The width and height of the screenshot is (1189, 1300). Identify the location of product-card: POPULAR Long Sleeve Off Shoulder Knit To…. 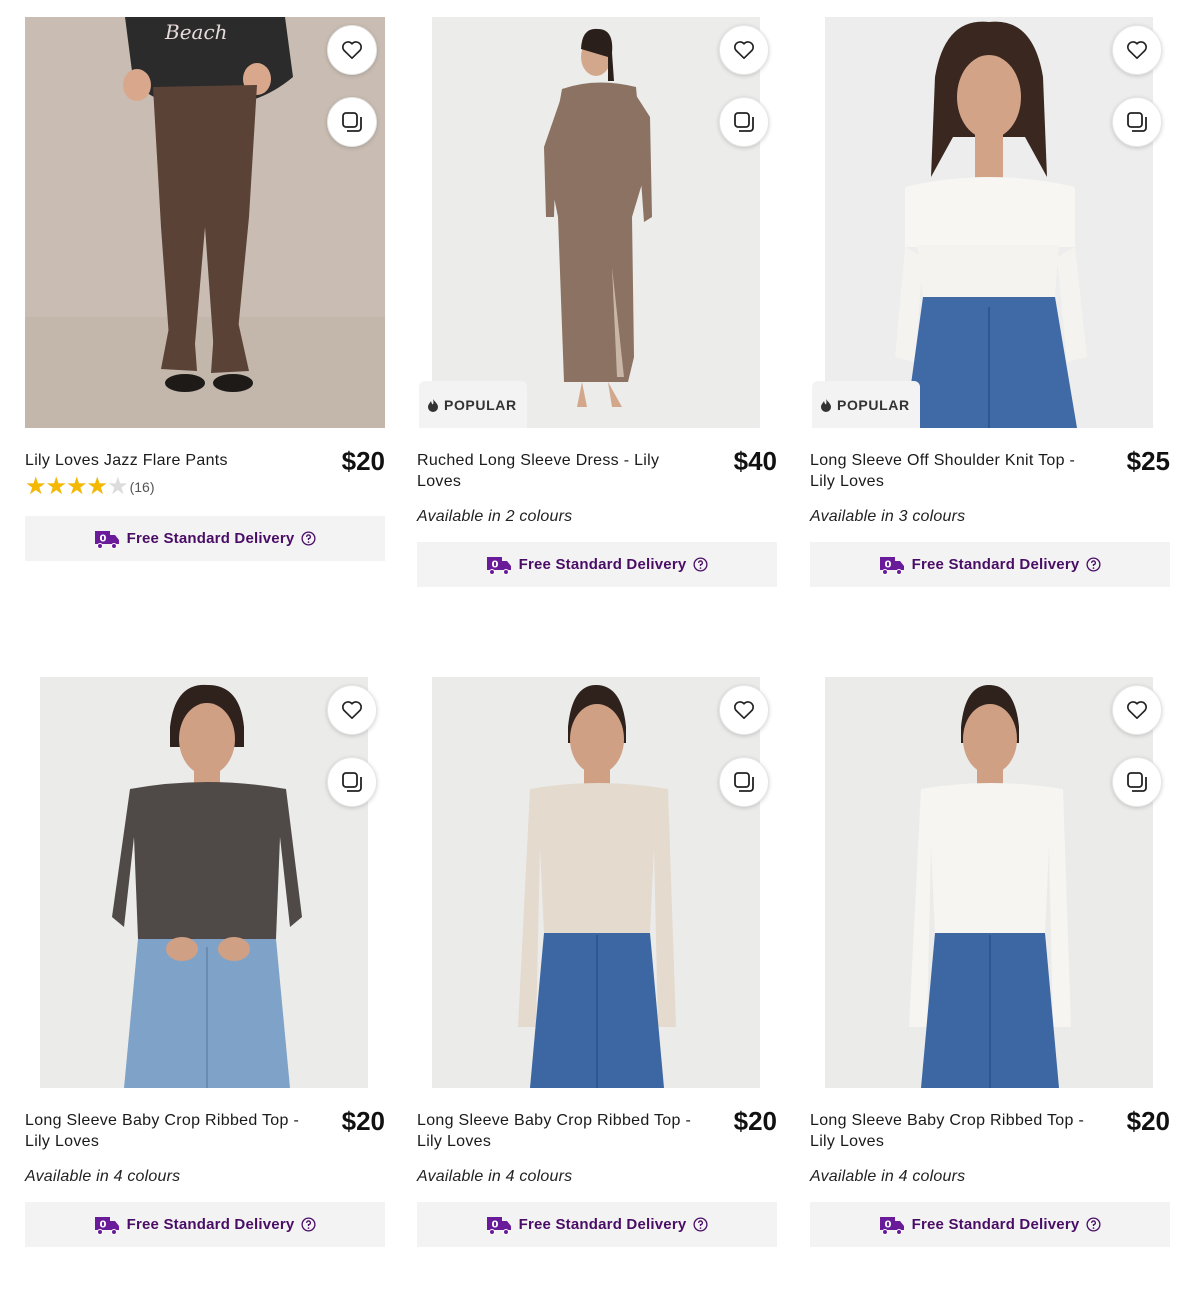
(990, 302).